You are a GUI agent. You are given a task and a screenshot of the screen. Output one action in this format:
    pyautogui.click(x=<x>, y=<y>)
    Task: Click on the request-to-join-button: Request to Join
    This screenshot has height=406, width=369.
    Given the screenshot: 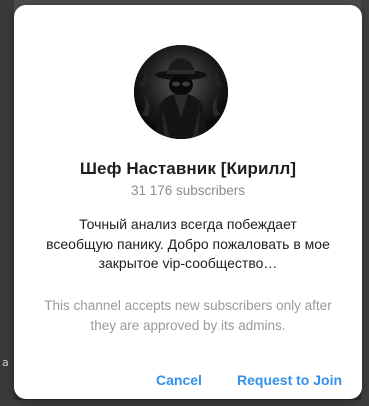 What is the action you would take?
    pyautogui.click(x=289, y=380)
    